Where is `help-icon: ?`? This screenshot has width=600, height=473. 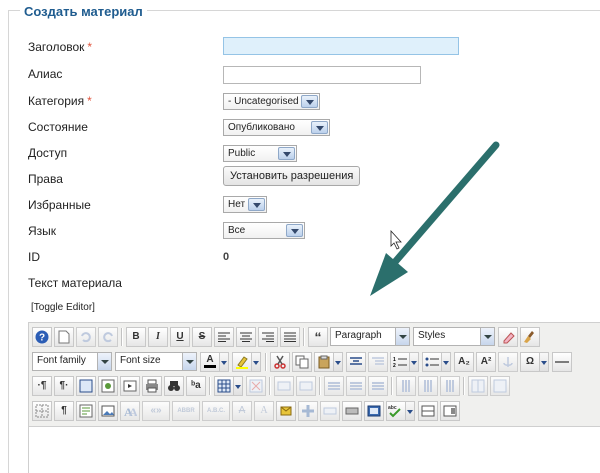 help-icon: ? is located at coordinates (42, 336).